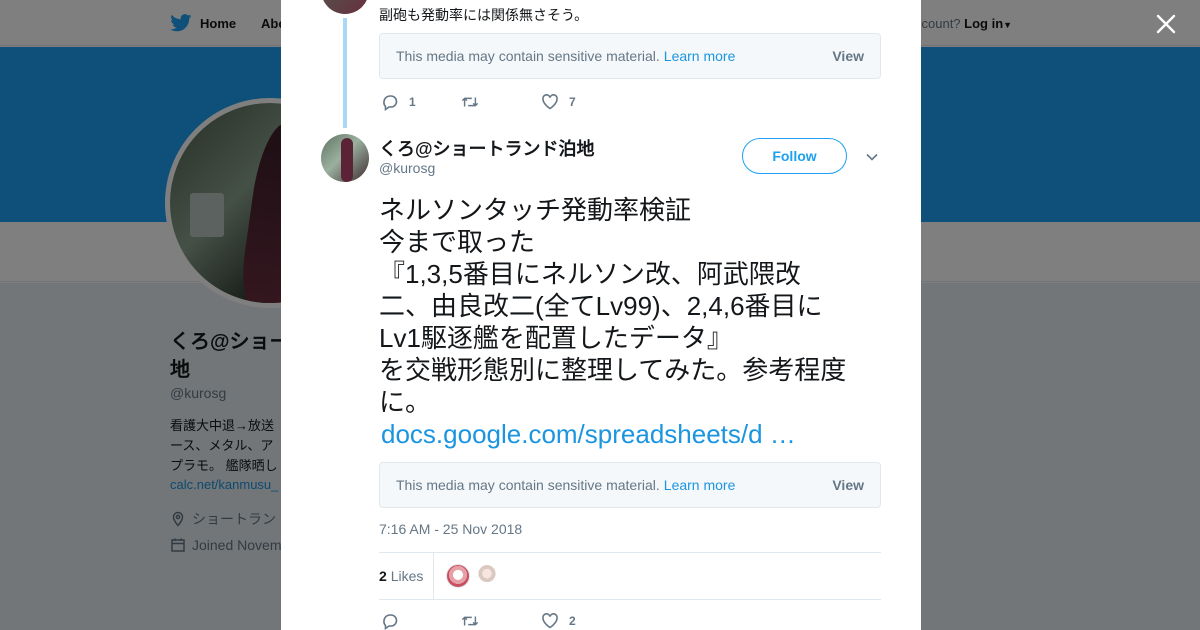 This screenshot has height=630, width=1200. I want to click on previous-tweet-actions: 1 7, so click(501, 102).